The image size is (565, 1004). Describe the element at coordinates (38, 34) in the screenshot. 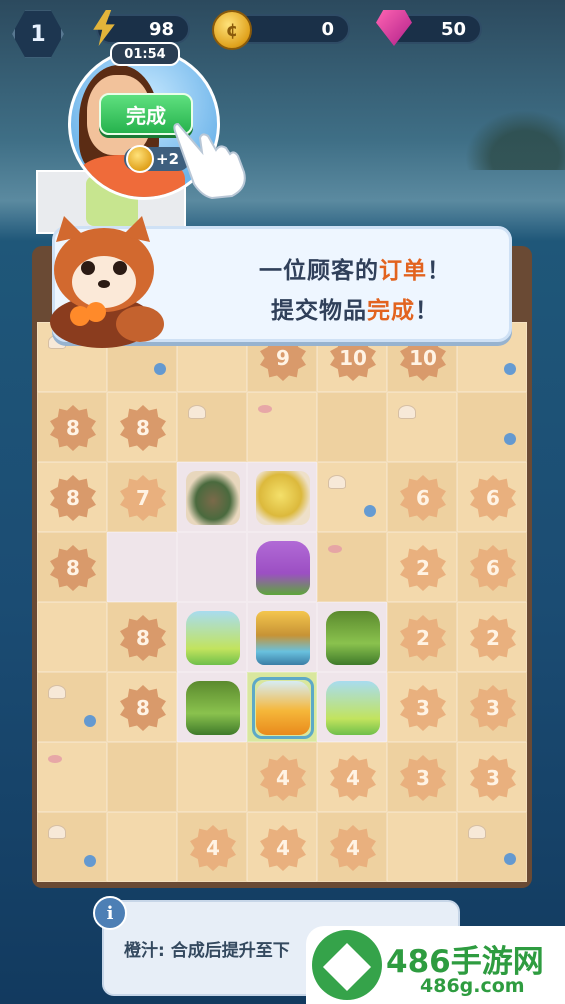

I see `level-badge: 1` at that location.